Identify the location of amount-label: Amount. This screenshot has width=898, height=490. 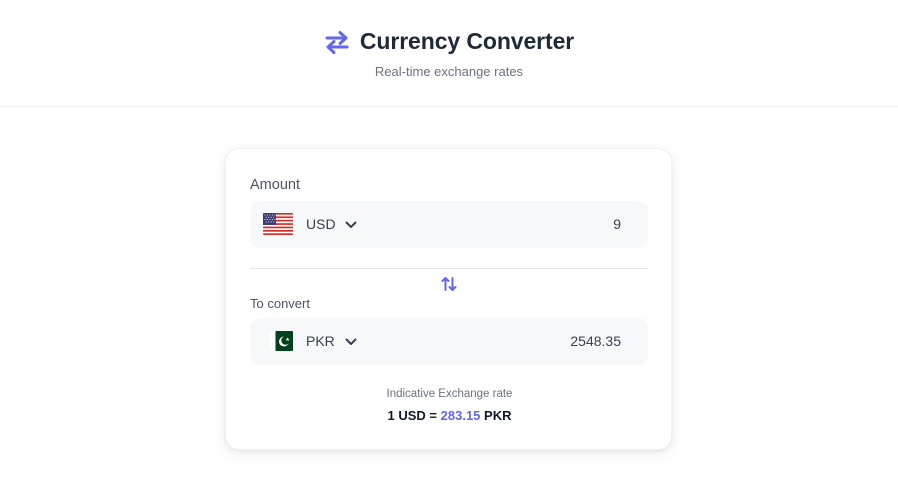
(275, 185).